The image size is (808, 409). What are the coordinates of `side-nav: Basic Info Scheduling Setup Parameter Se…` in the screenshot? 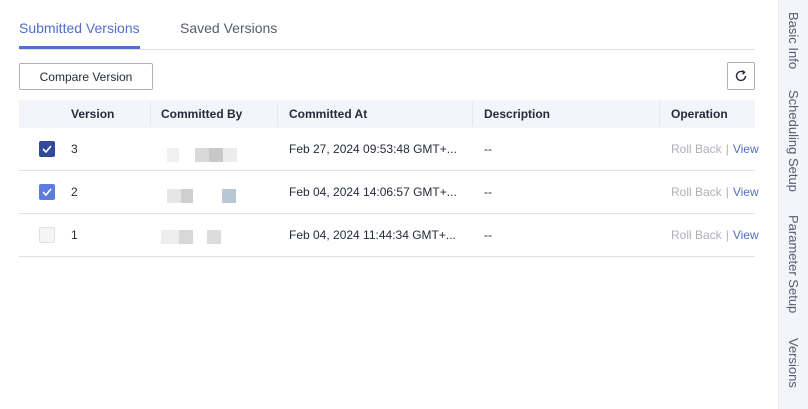 It's located at (793, 204).